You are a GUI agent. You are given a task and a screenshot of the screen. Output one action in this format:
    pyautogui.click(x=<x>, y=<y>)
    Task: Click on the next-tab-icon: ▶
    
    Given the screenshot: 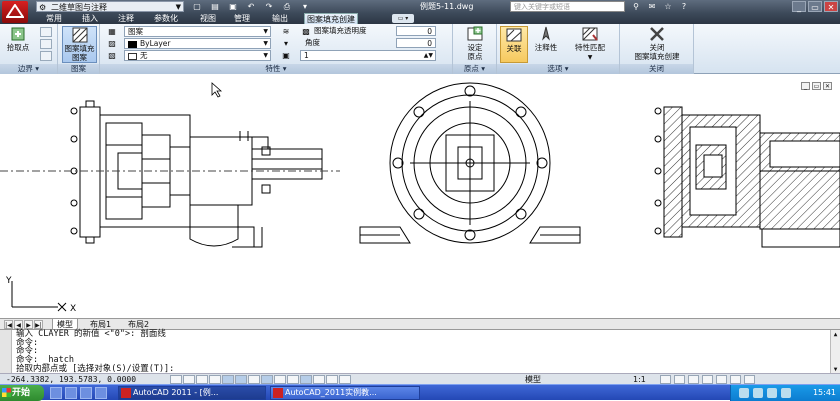 What is the action you would take?
    pyautogui.click(x=28, y=324)
    